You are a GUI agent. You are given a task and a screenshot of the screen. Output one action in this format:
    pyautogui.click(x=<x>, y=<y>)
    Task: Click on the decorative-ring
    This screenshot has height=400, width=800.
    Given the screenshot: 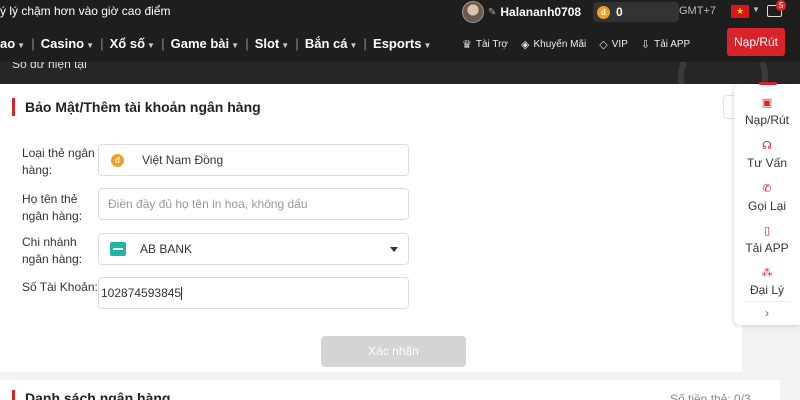 What is the action you would take?
    pyautogui.click(x=723, y=73)
    